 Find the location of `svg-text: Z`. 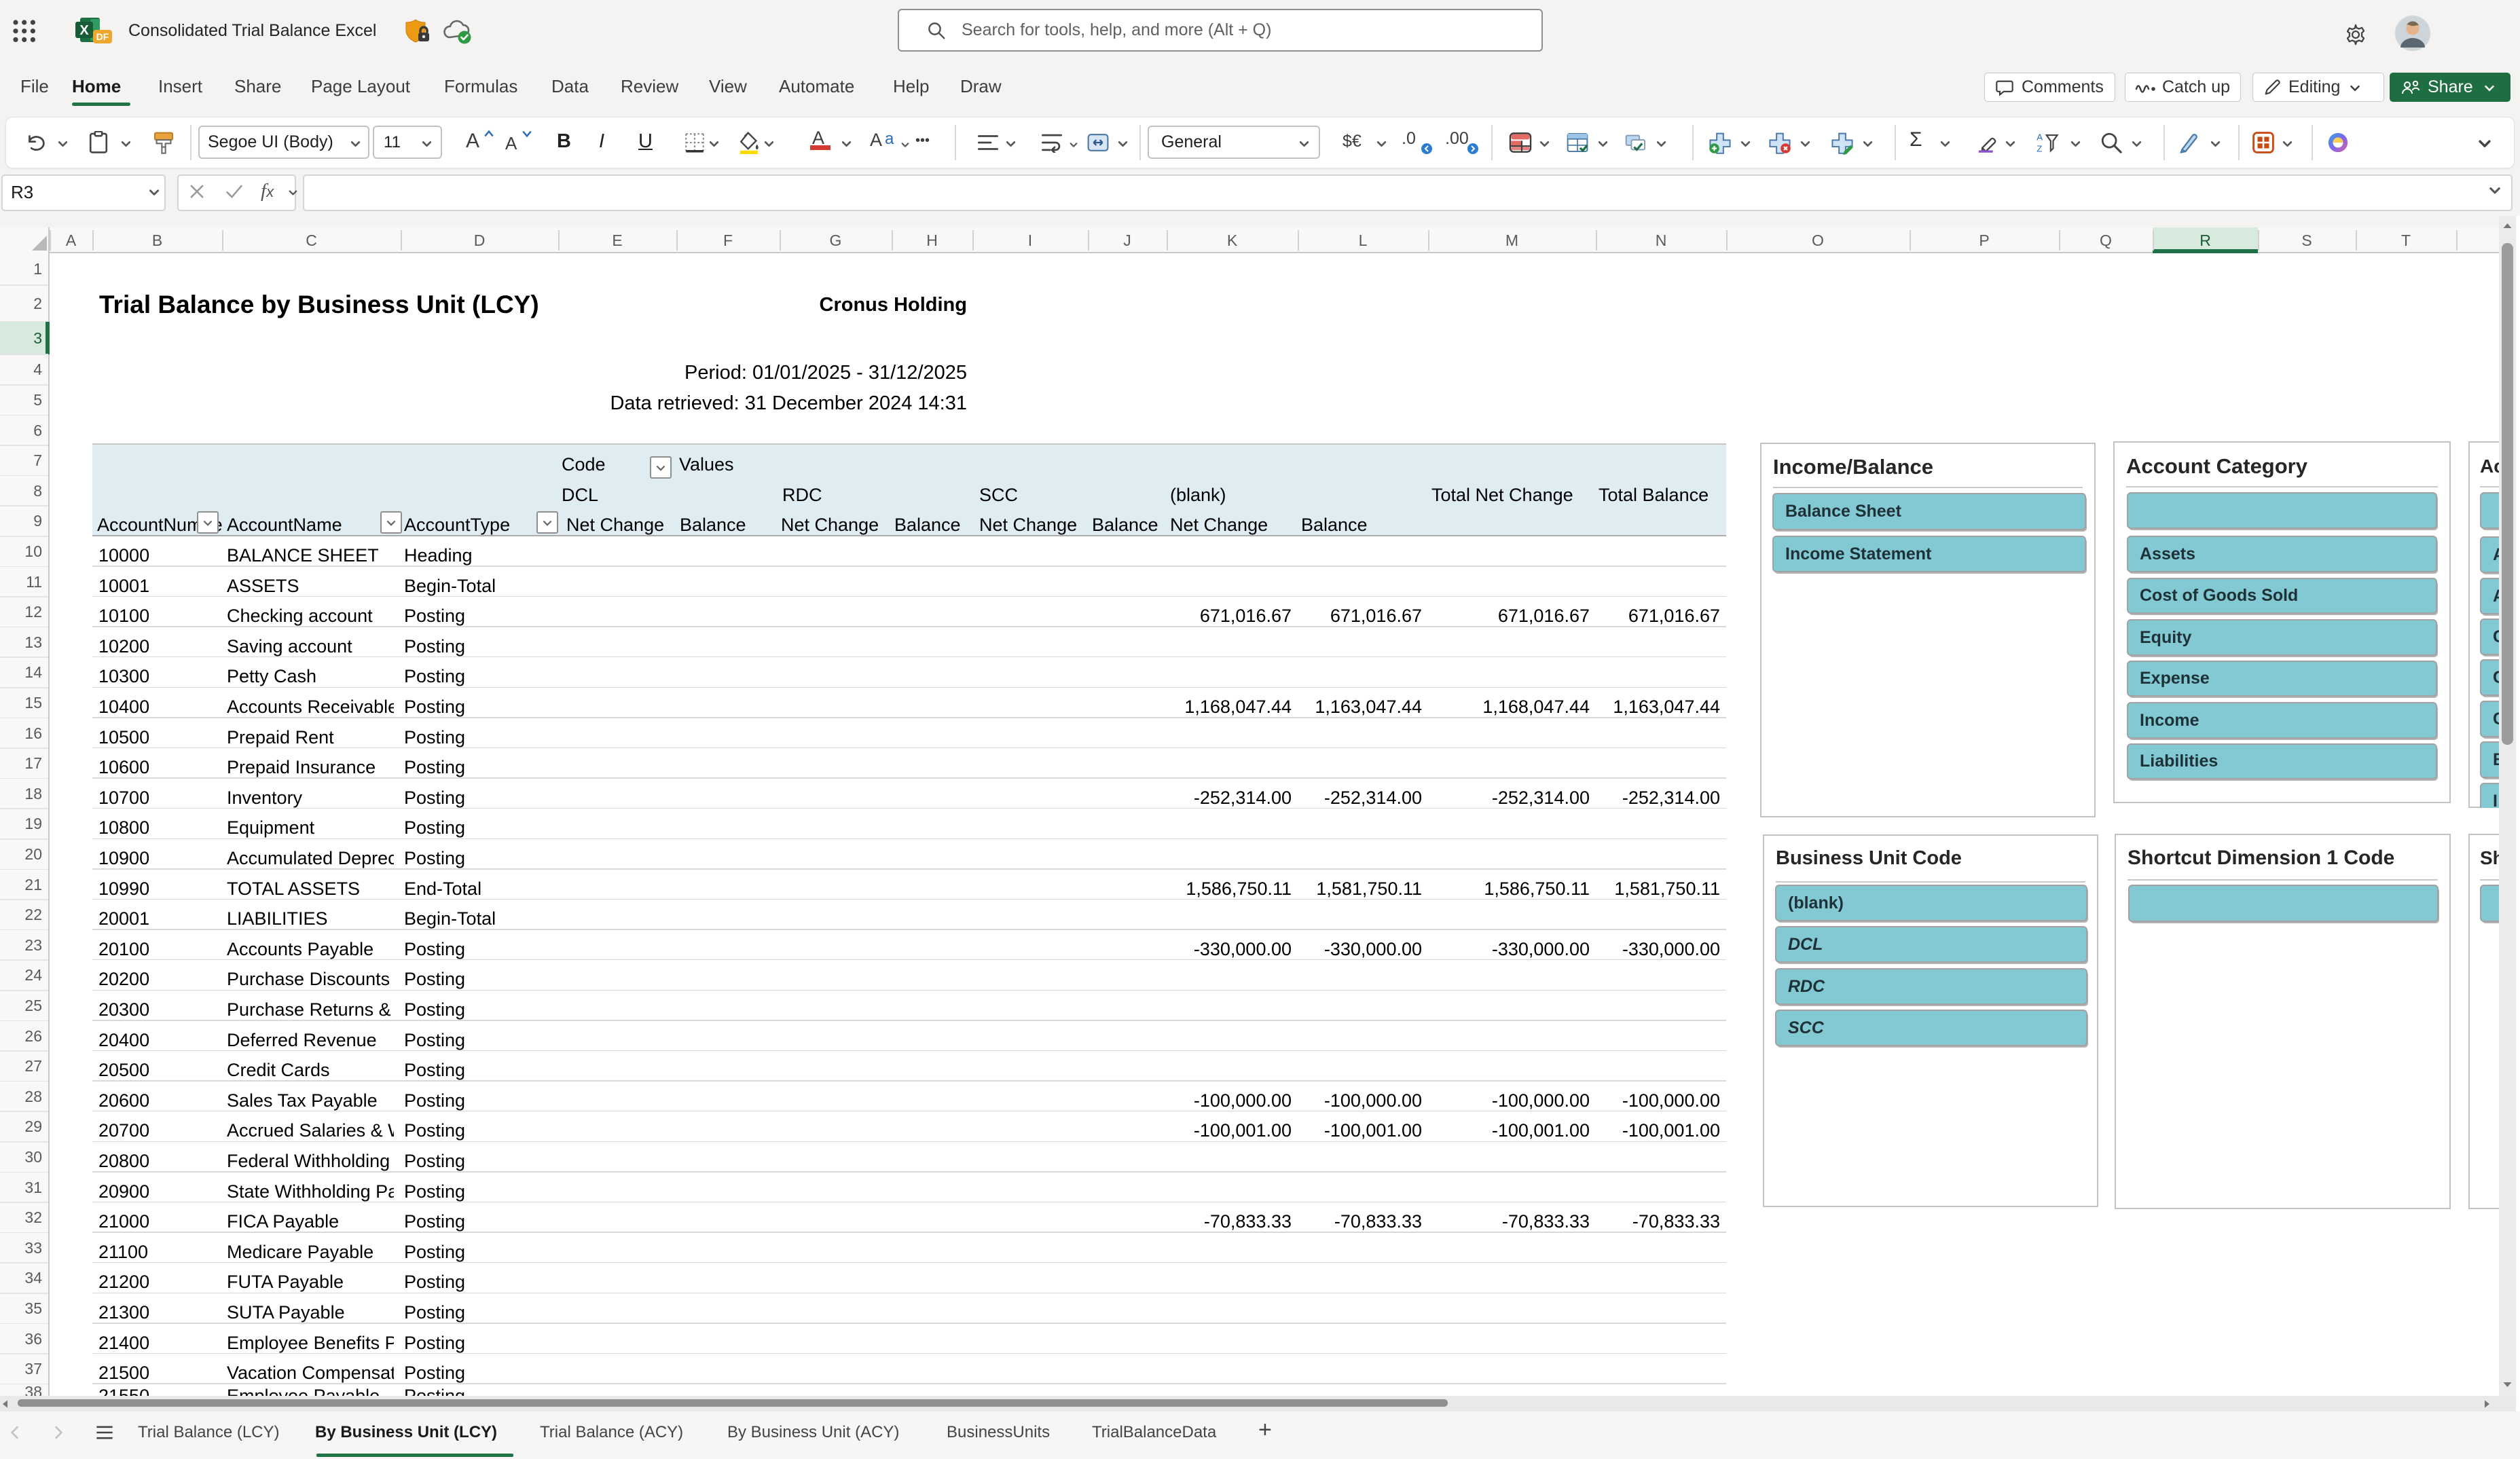

svg-text: Z is located at coordinates (2039, 148).